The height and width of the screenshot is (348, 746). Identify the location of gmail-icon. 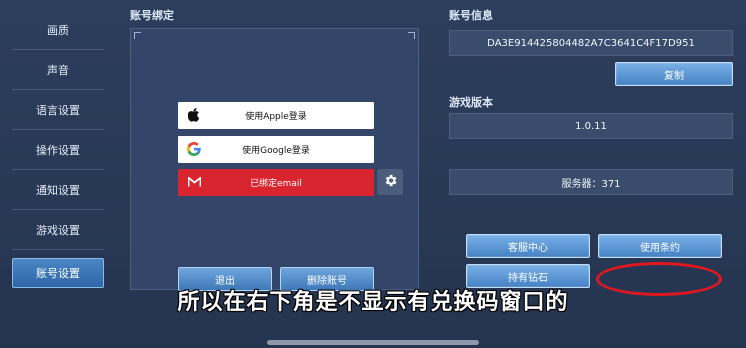
(194, 182).